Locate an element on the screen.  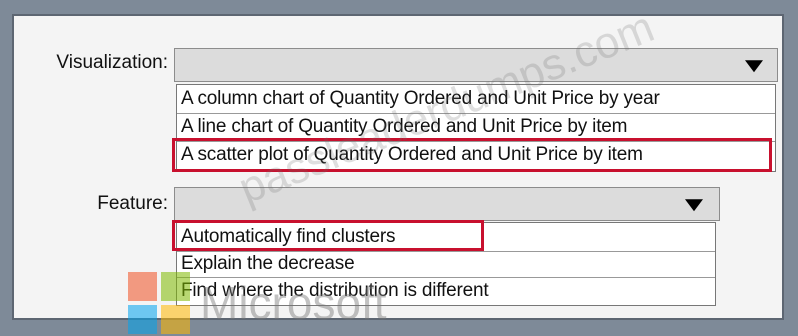
microsoft-logo-text: Microsoft is located at coordinates (293, 303).